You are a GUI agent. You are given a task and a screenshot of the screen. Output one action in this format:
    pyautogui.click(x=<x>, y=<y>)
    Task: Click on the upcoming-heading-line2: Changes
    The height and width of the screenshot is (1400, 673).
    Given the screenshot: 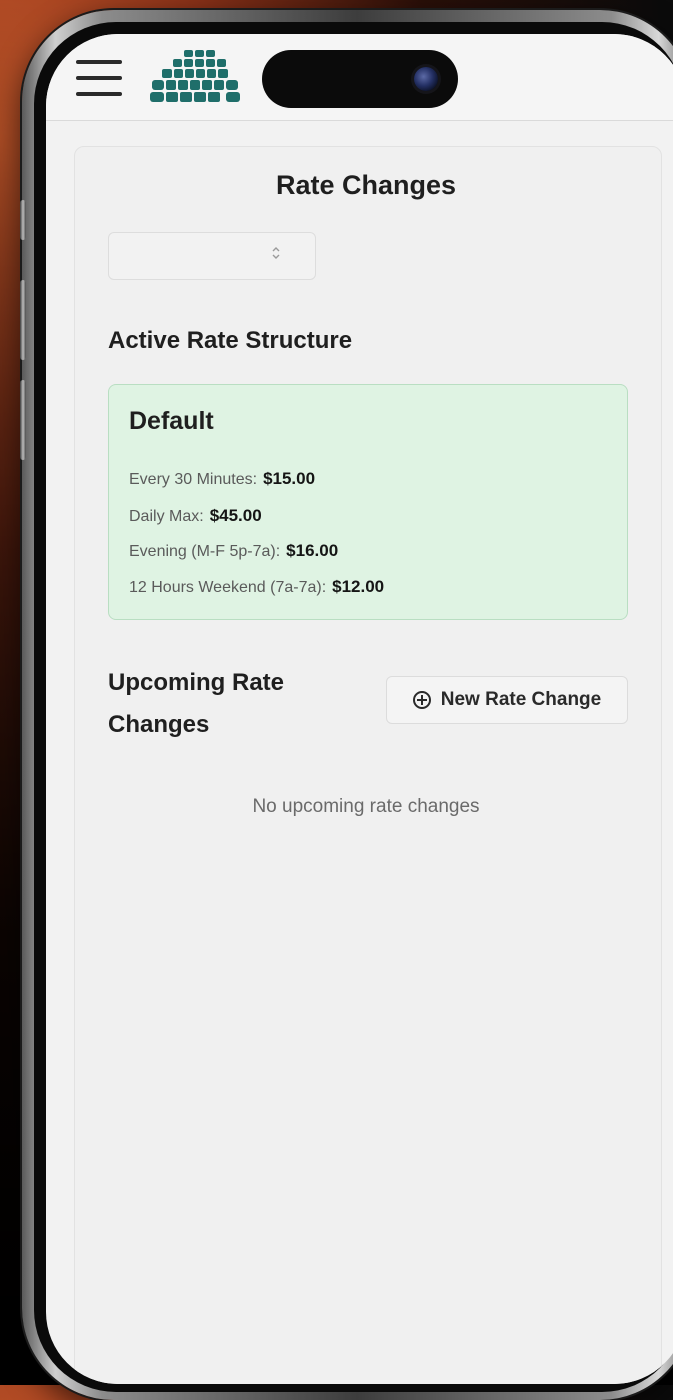 What is the action you would take?
    pyautogui.click(x=159, y=724)
    